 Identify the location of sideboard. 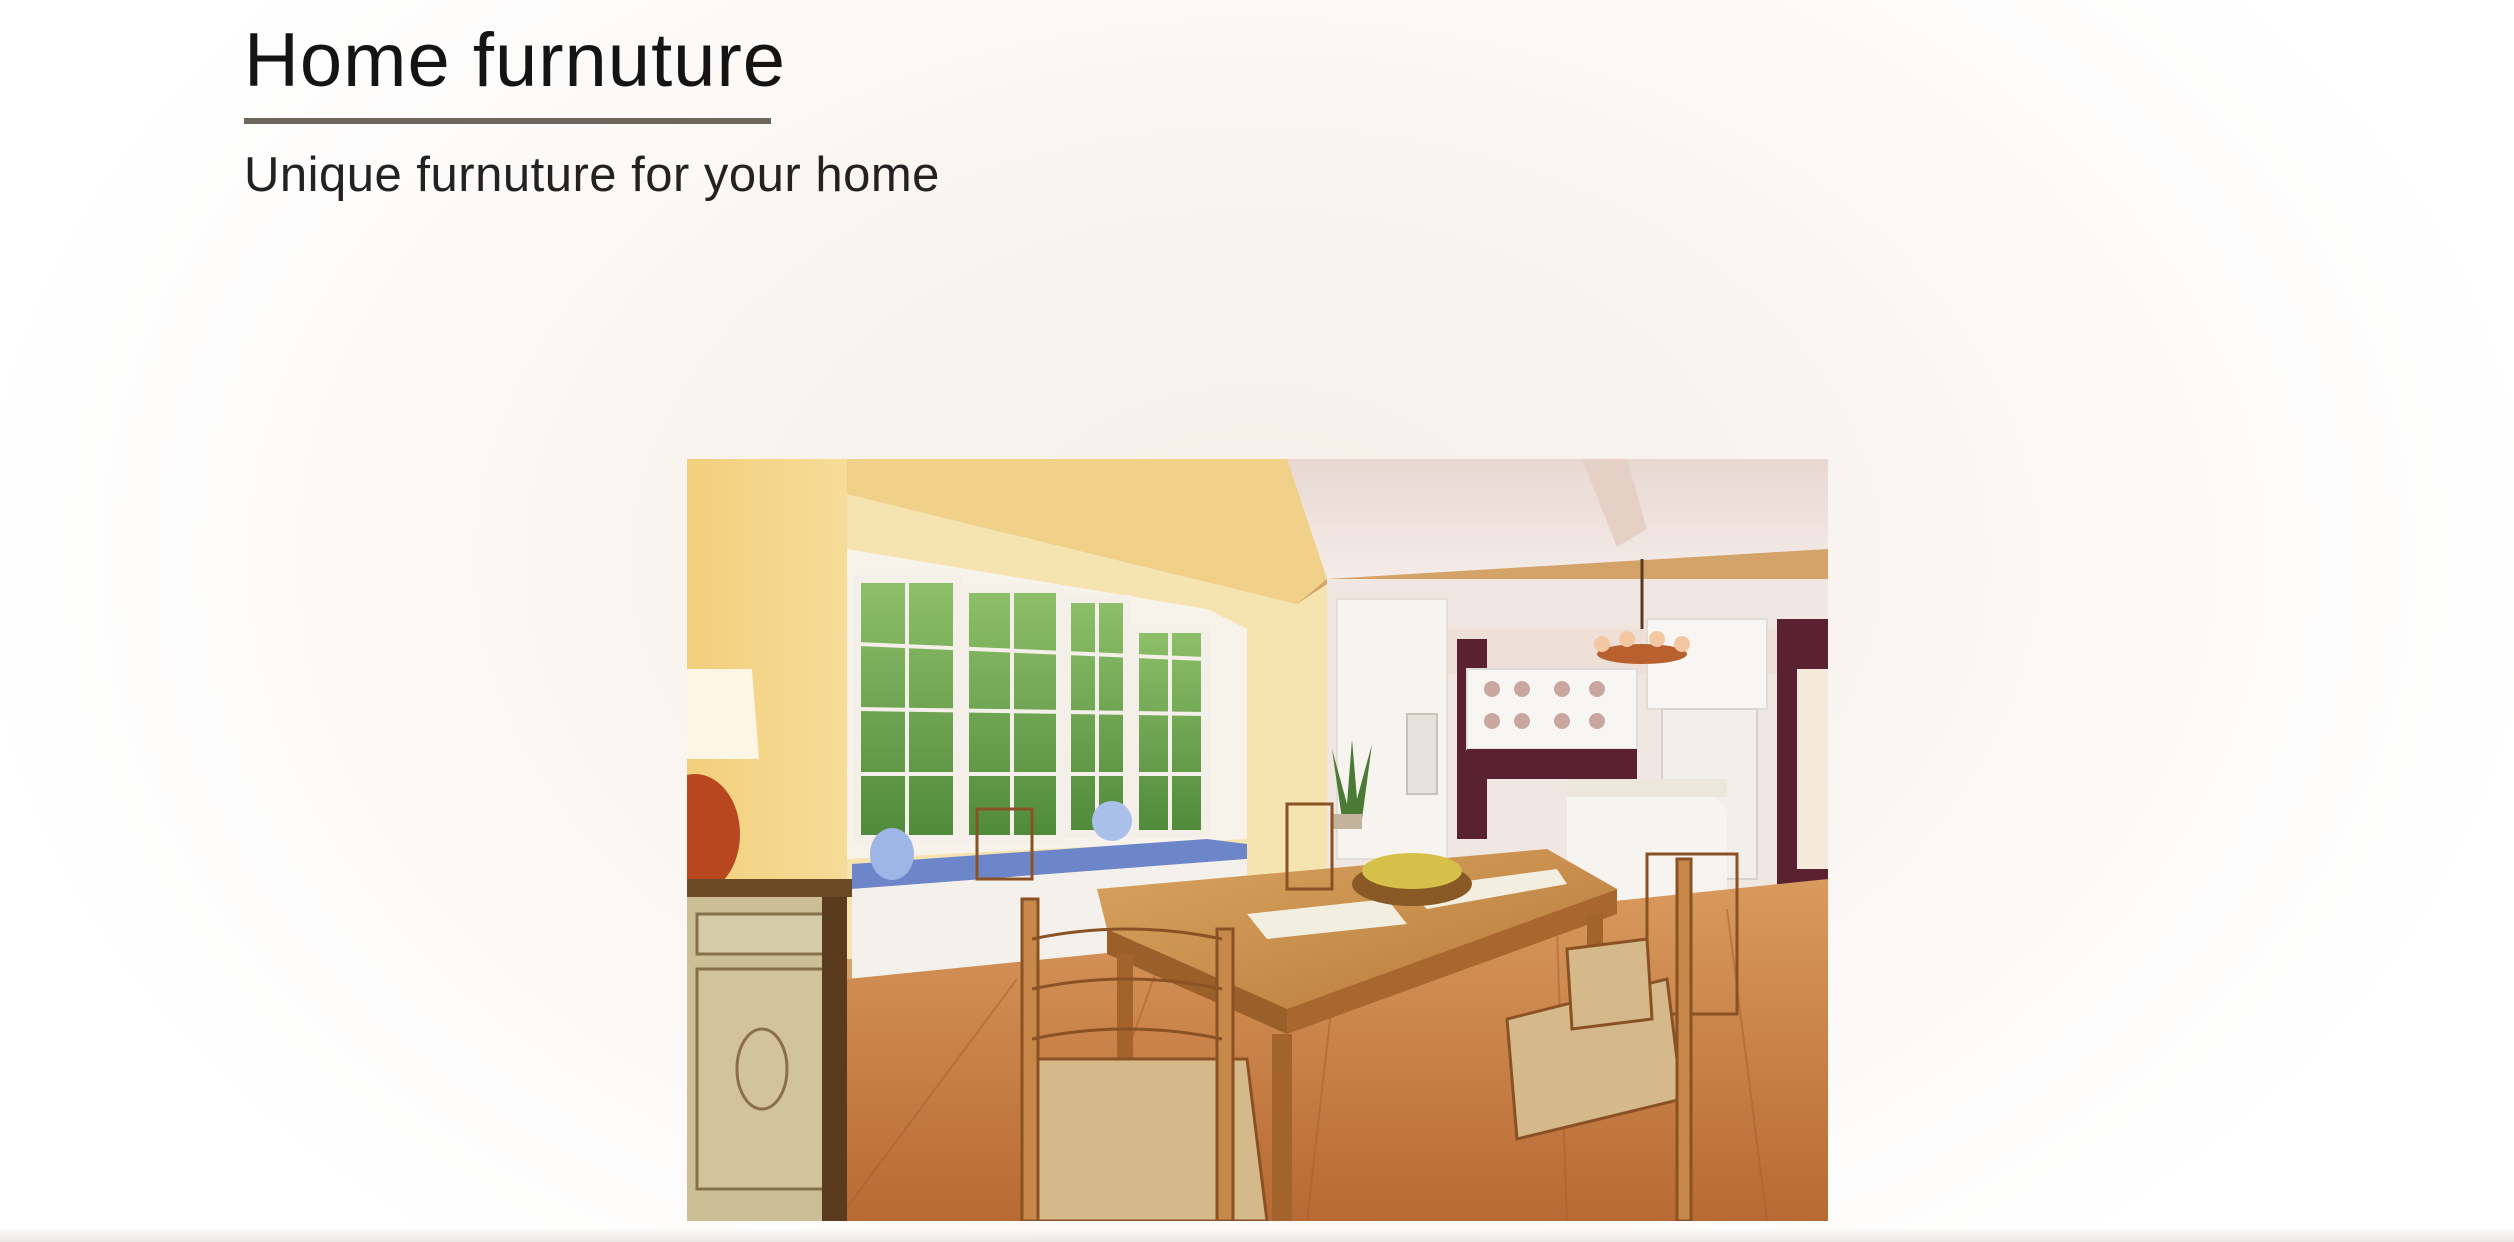
(769, 1050).